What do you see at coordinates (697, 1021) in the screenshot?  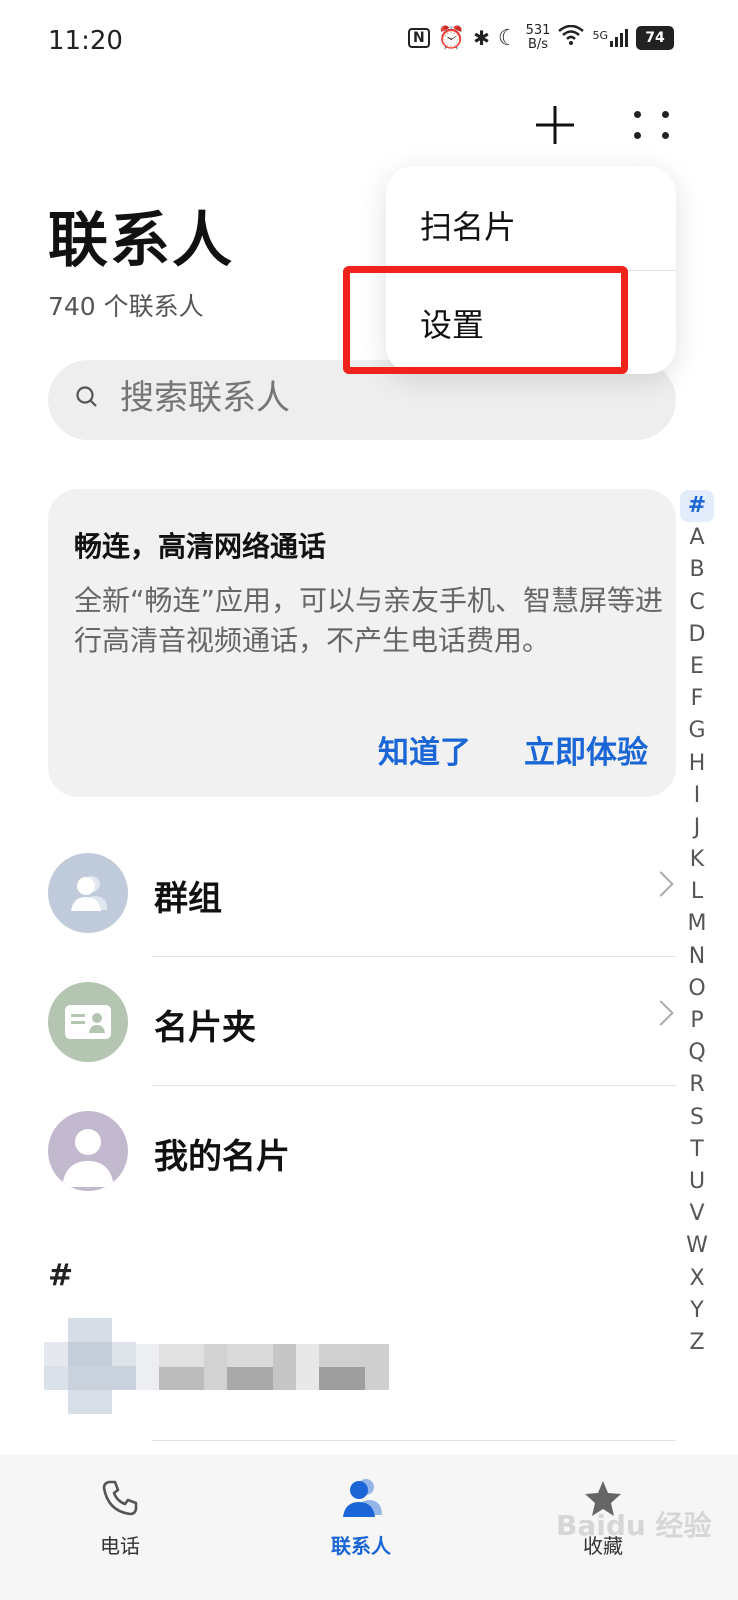 I see `index-letter: P` at bounding box center [697, 1021].